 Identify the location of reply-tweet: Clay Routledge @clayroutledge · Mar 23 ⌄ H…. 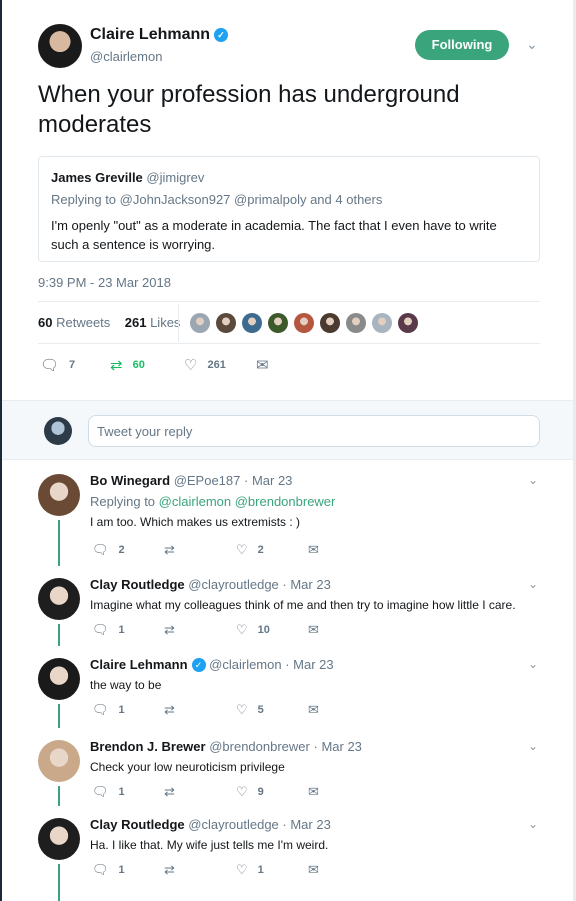
(287, 853).